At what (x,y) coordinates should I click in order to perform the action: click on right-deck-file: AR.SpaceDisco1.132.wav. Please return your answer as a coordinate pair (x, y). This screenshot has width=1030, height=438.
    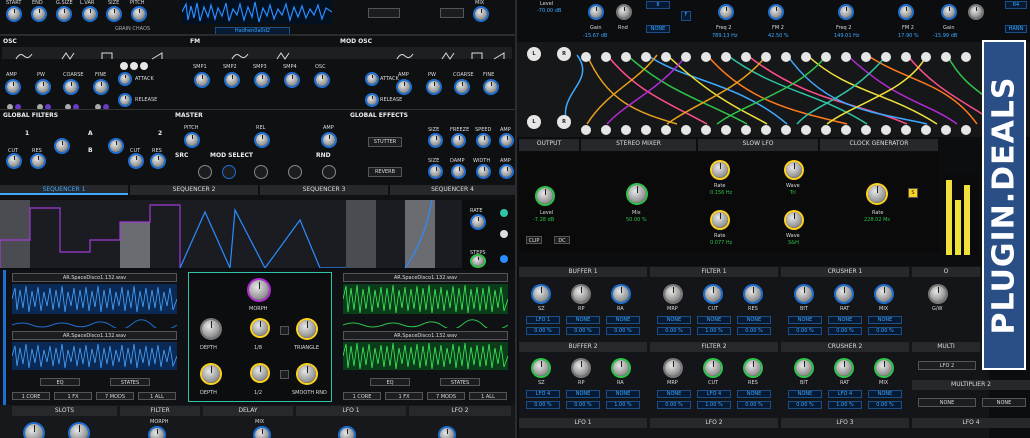
    Looking at the image, I should click on (425, 277).